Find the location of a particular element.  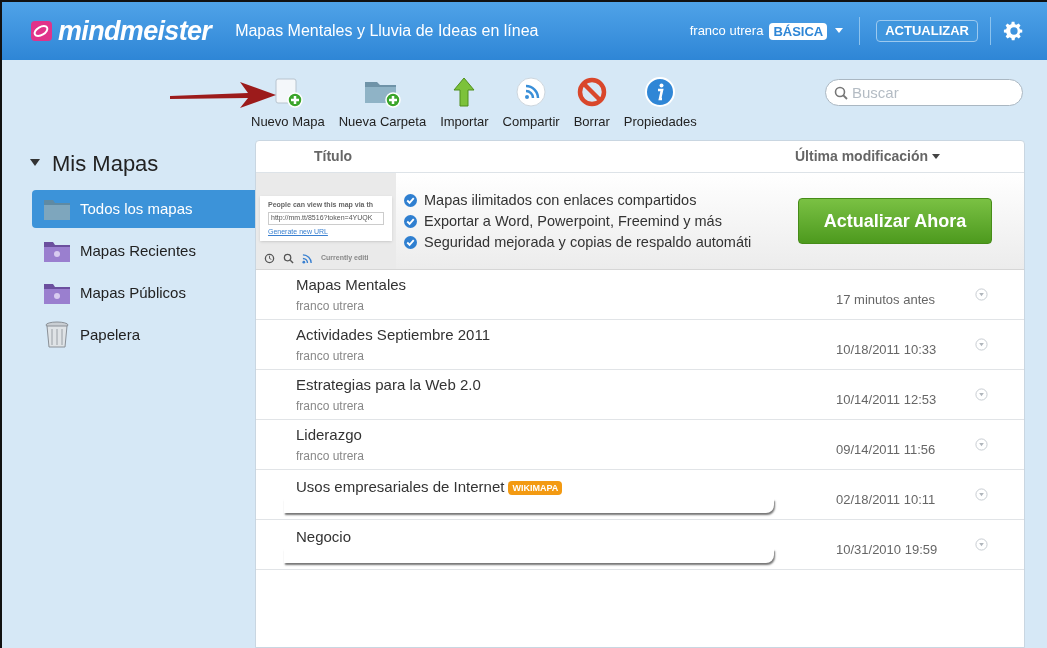

logo-icon is located at coordinates (42, 31).